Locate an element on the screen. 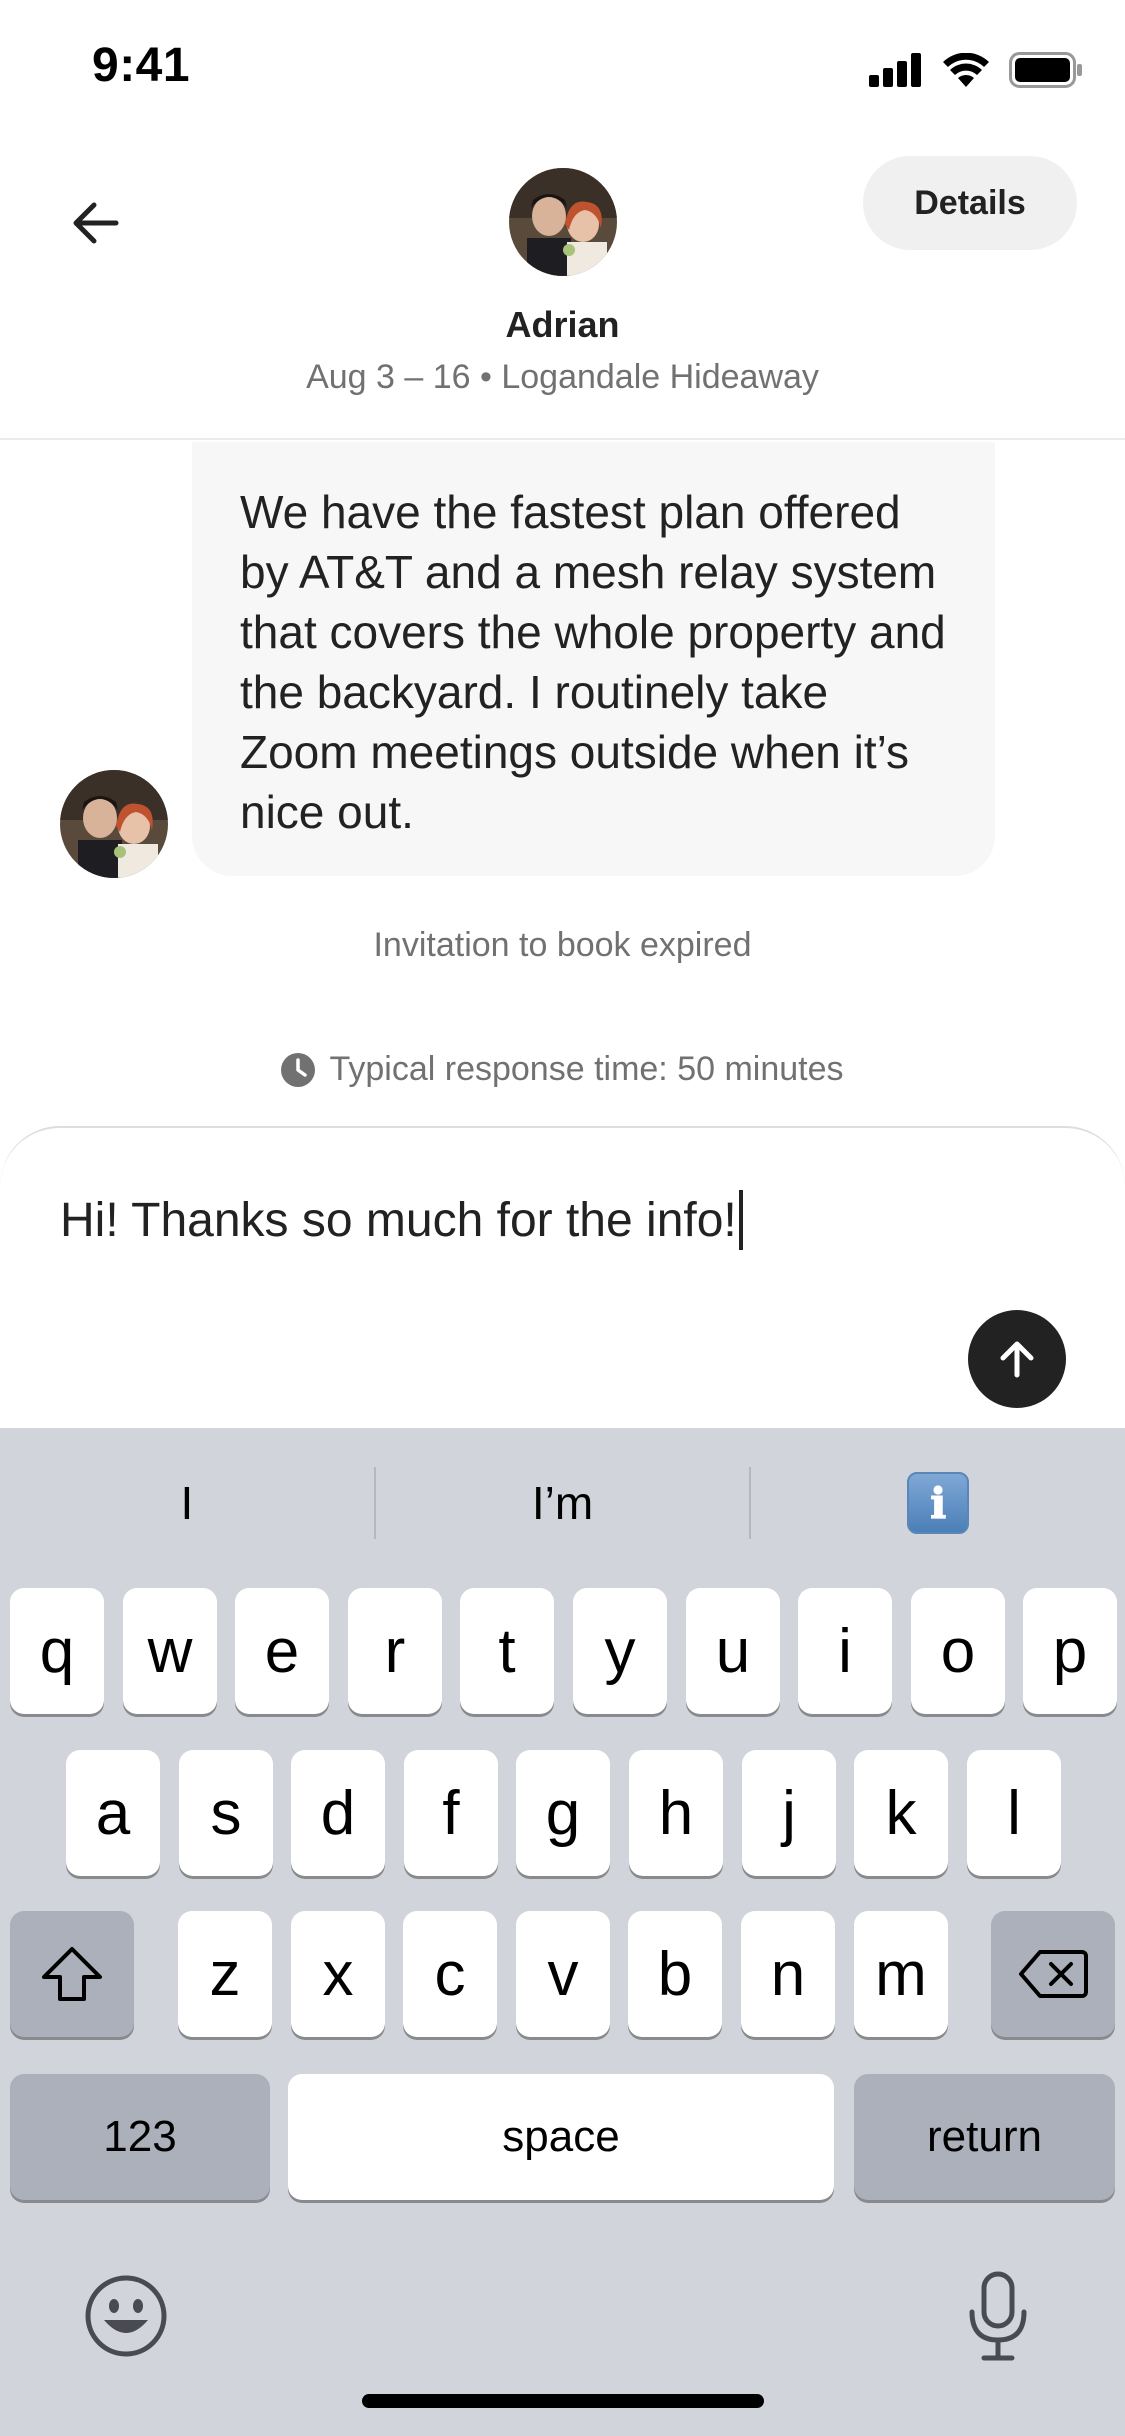 Image resolution: width=1125 pixels, height=2436 pixels. key-x: x is located at coordinates (338, 1974).